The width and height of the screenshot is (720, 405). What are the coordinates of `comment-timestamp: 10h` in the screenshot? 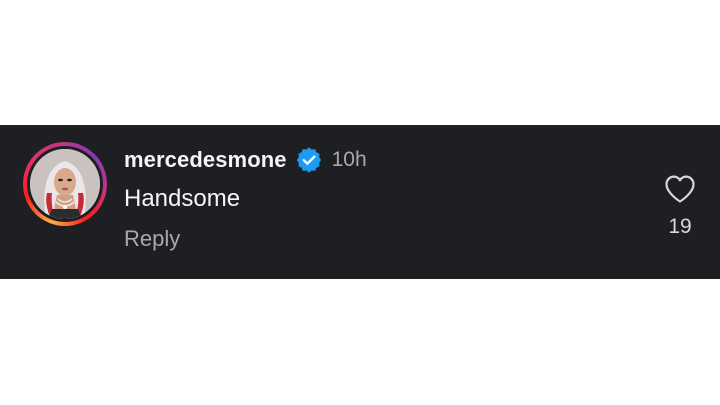 It's located at (349, 159).